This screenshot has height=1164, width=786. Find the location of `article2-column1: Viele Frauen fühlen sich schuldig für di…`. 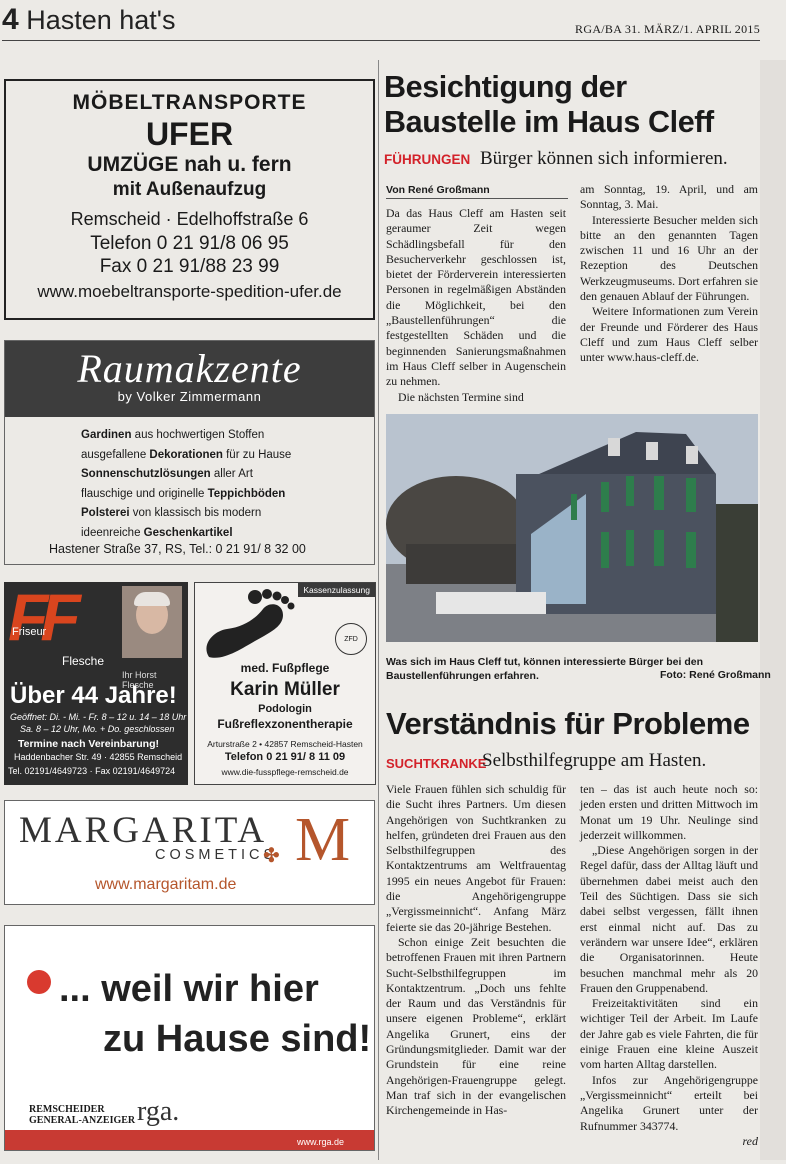

article2-column1: Viele Frauen fühlen sich schuldig für di… is located at coordinates (476, 950).